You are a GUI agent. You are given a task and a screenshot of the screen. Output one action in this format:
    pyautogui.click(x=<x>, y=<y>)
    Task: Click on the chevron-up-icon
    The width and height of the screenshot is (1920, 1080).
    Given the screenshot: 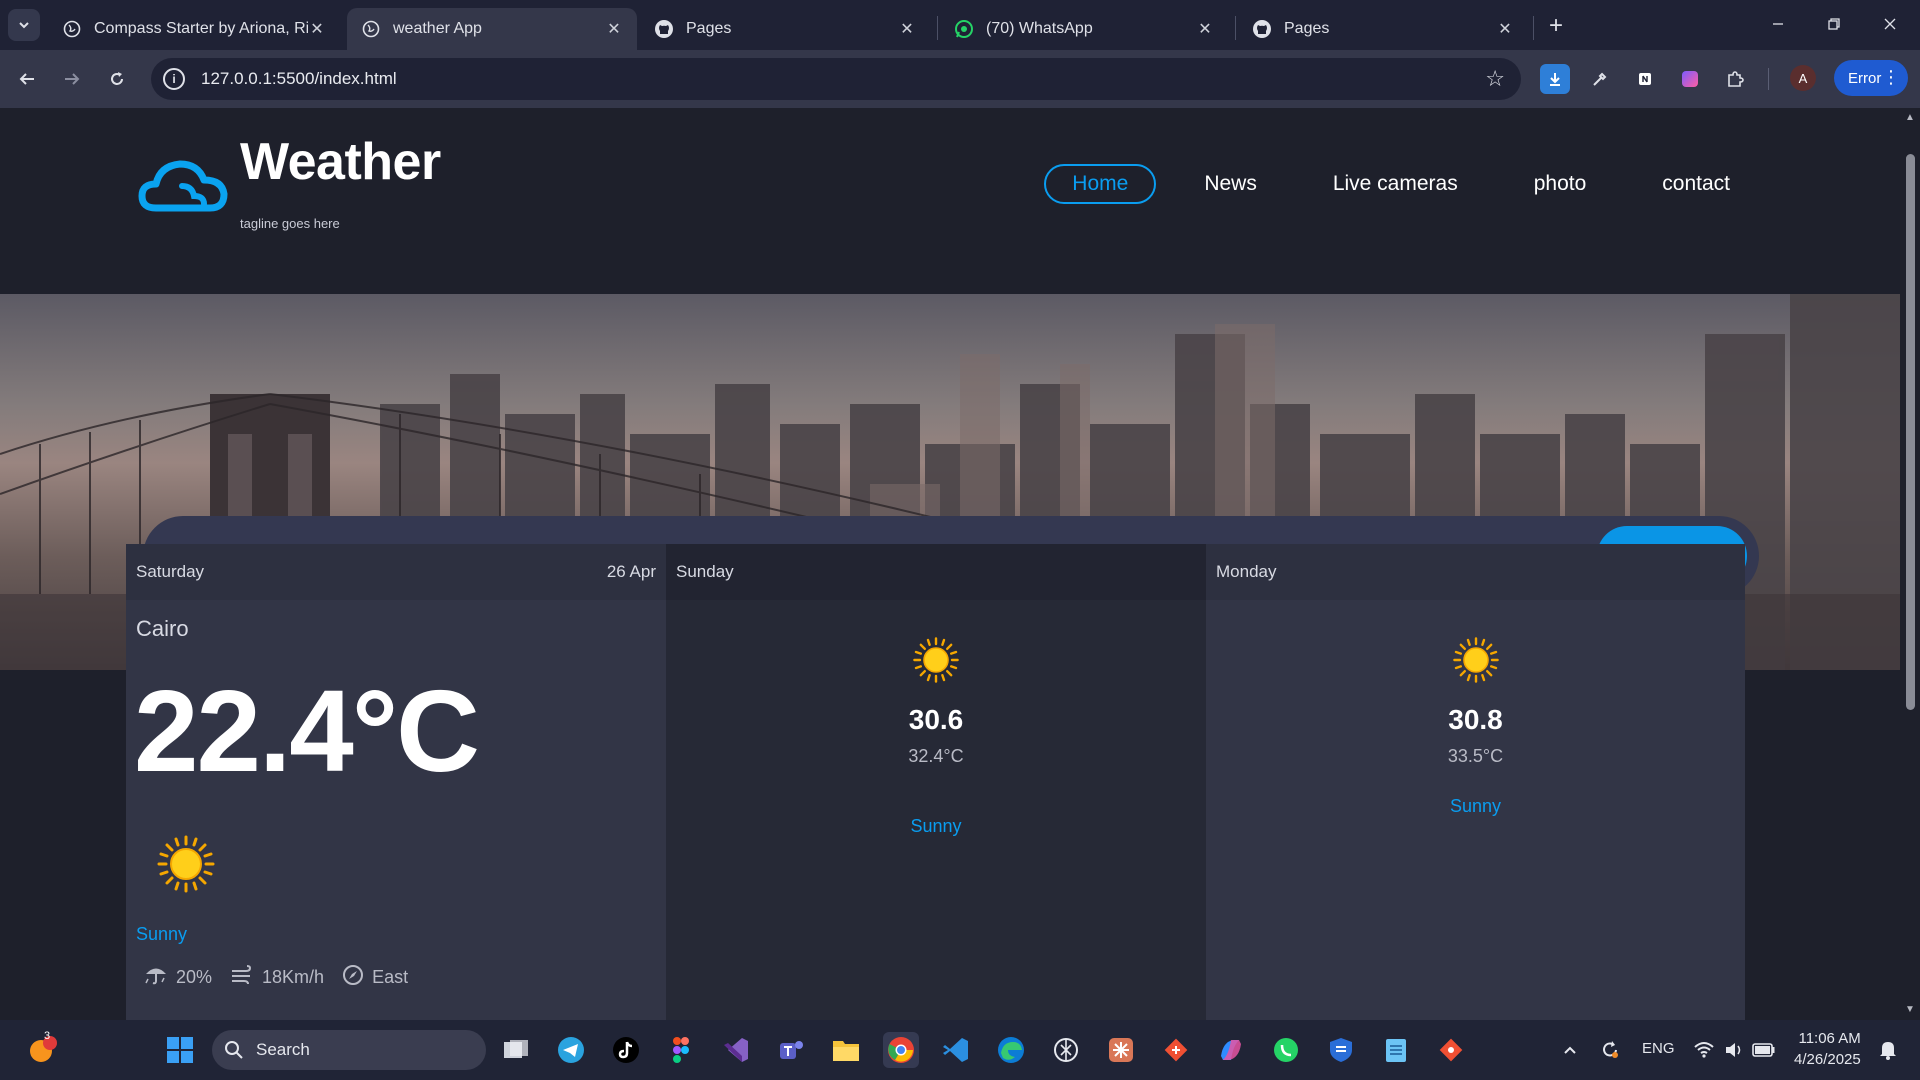 What is the action you would take?
    pyautogui.click(x=1570, y=1050)
    